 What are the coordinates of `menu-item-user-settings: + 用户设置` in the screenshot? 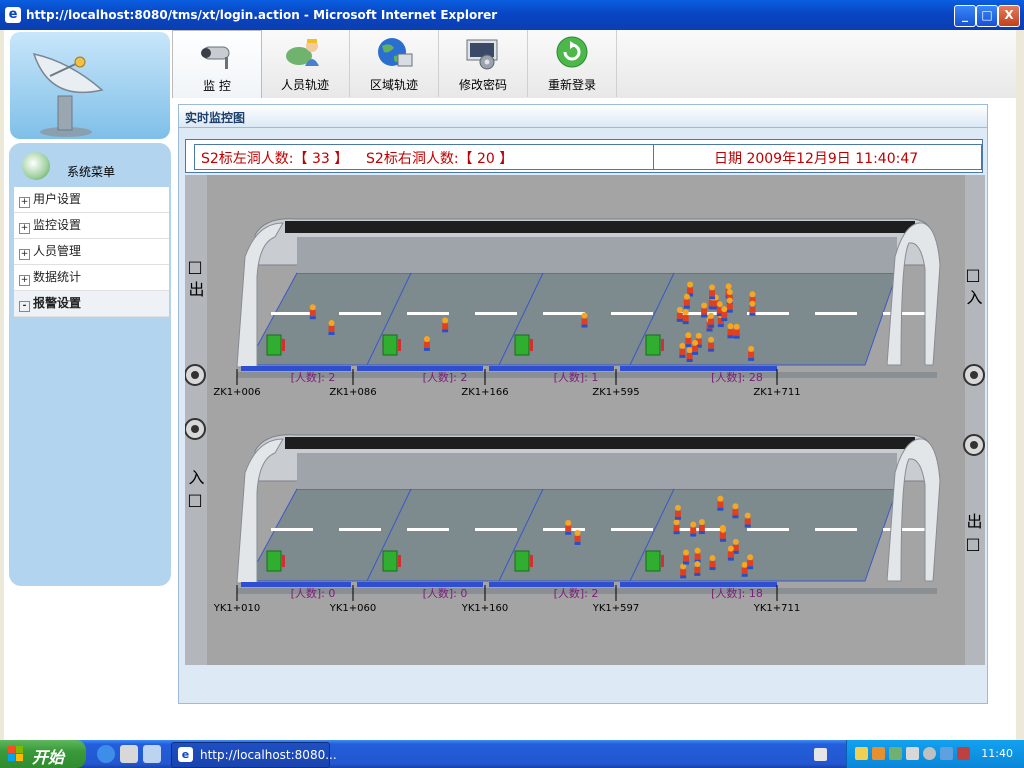 It's located at (91, 200).